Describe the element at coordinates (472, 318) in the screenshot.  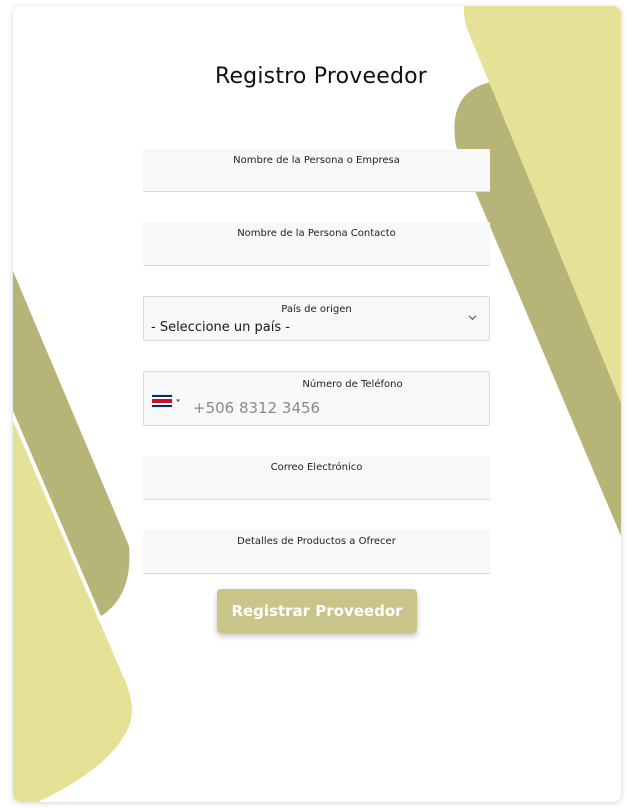
I see `chevron-down-icon` at that location.